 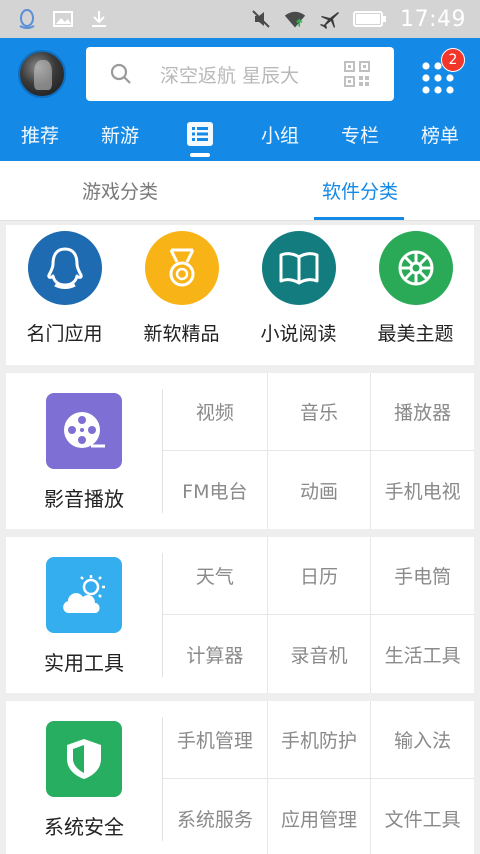 I want to click on status-time: 17:49, so click(x=433, y=19).